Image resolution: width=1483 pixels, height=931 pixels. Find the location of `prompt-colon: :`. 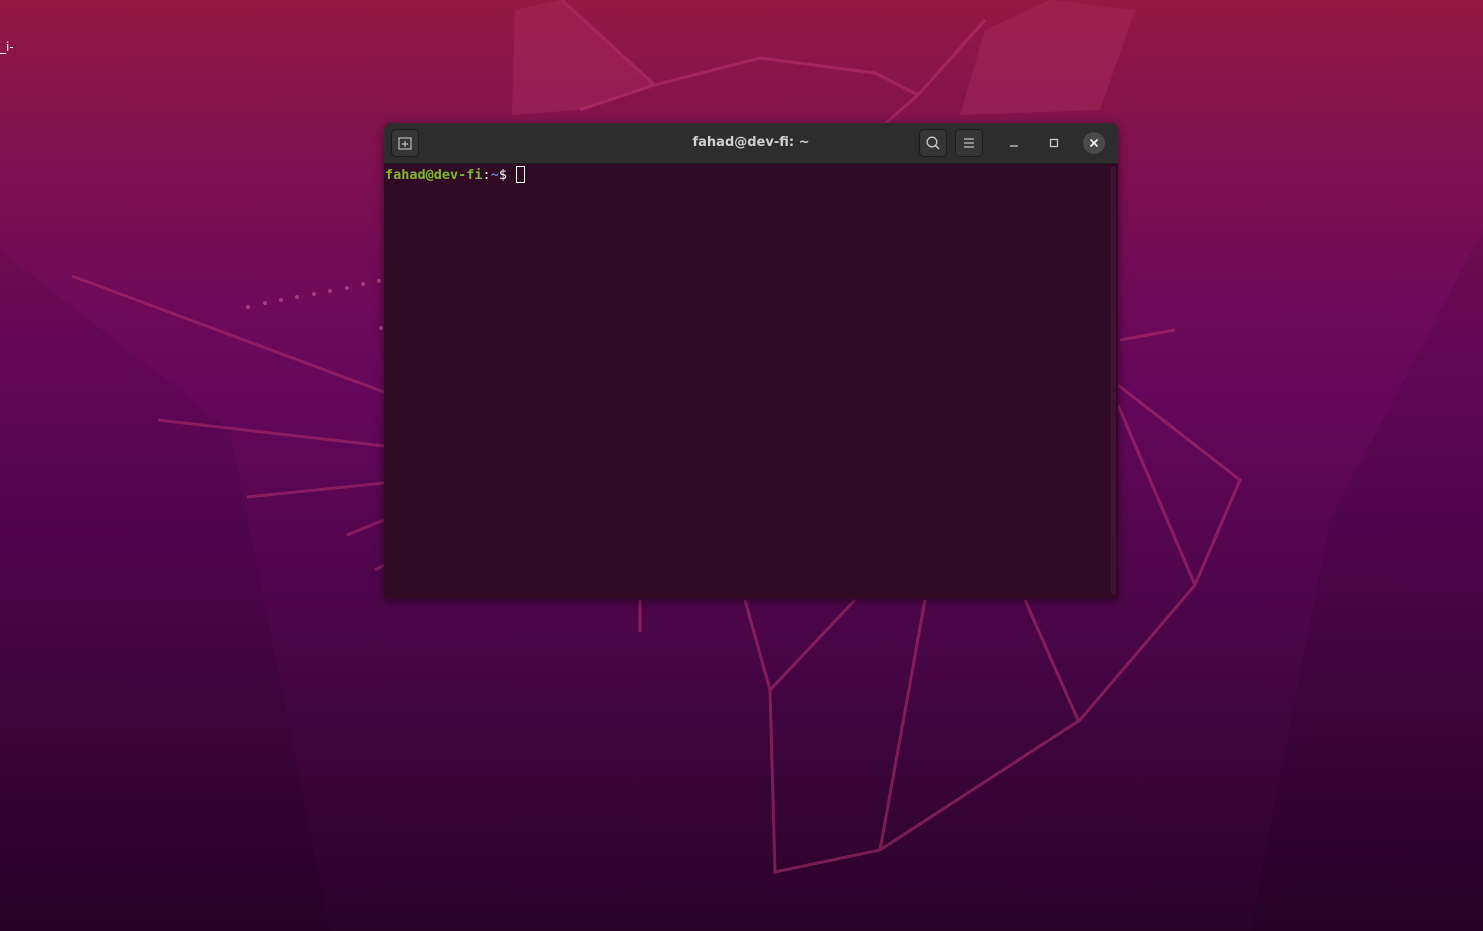

prompt-colon: : is located at coordinates (486, 175).